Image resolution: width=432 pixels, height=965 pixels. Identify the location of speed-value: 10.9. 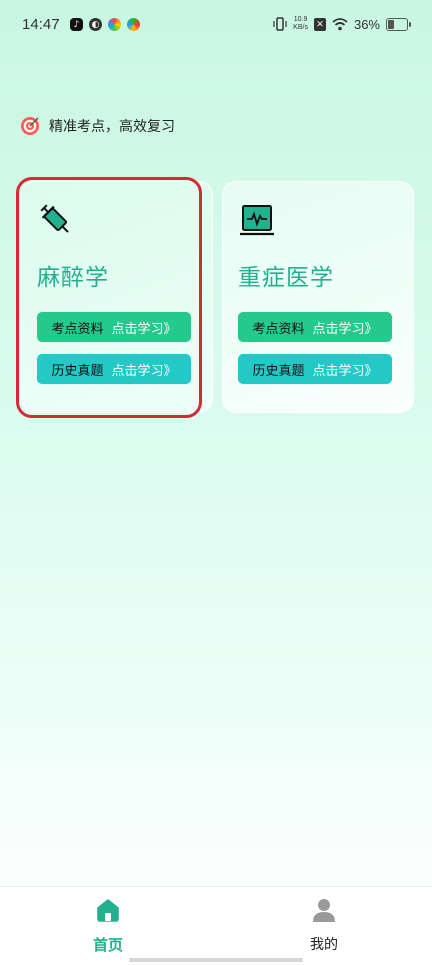
(300, 19).